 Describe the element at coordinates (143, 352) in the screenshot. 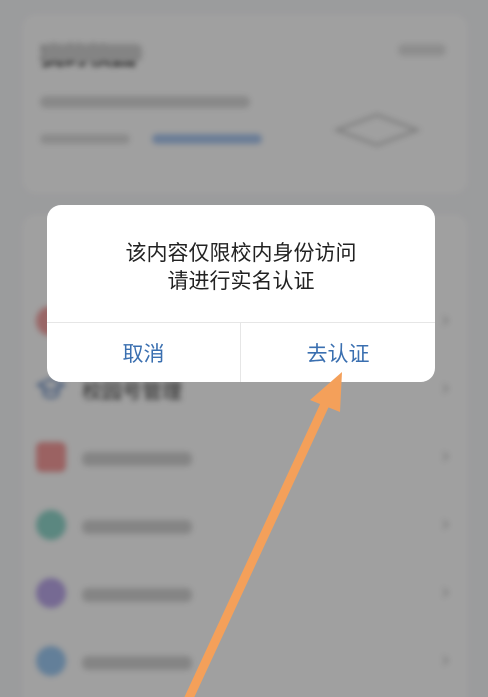

I see `cancel-button: 取消` at that location.